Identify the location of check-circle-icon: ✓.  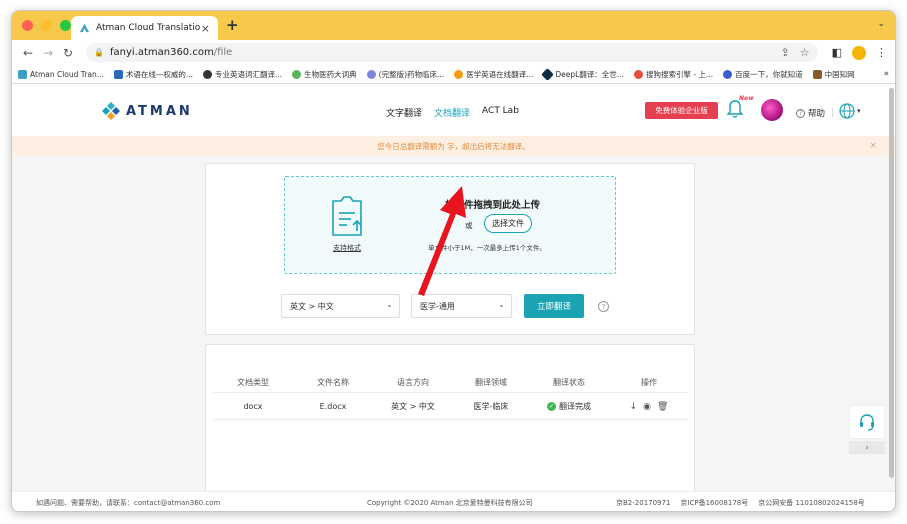
(551, 406).